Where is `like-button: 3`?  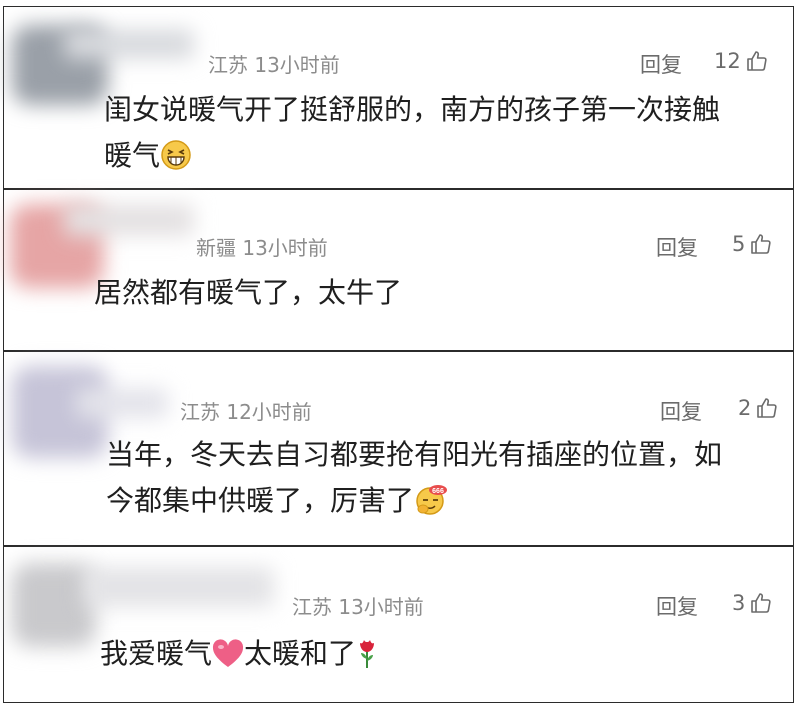 like-button: 3 is located at coordinates (752, 603).